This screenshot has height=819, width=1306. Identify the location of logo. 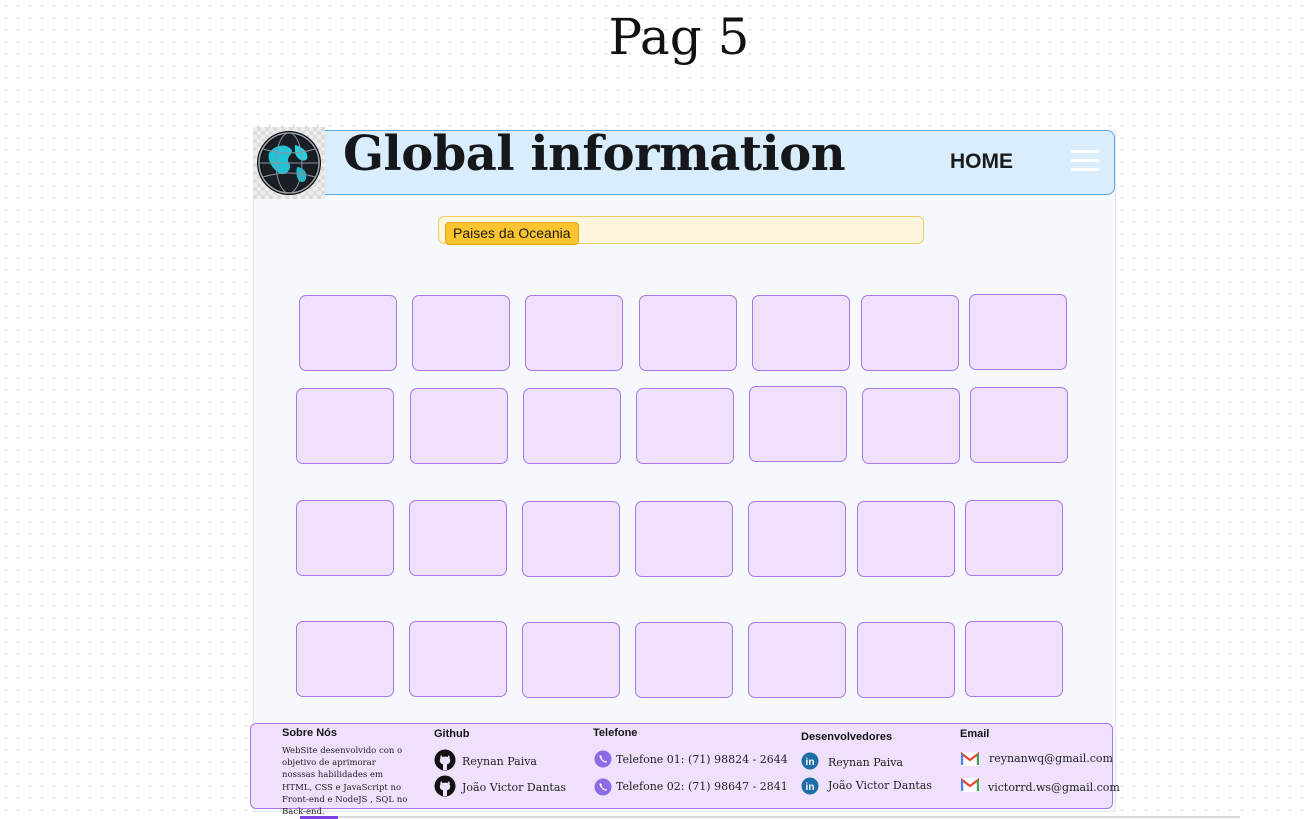
(289, 163).